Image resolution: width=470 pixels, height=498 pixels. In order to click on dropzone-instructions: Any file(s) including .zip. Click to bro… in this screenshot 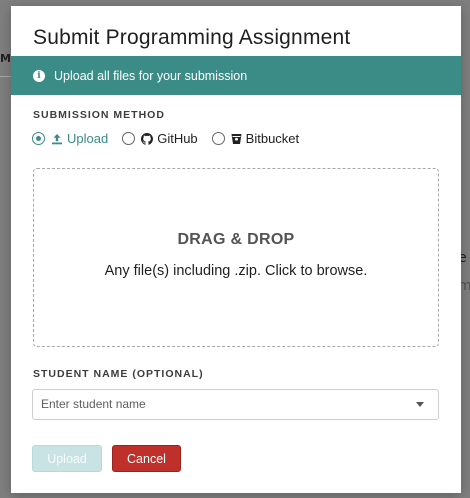, I will do `click(236, 271)`.